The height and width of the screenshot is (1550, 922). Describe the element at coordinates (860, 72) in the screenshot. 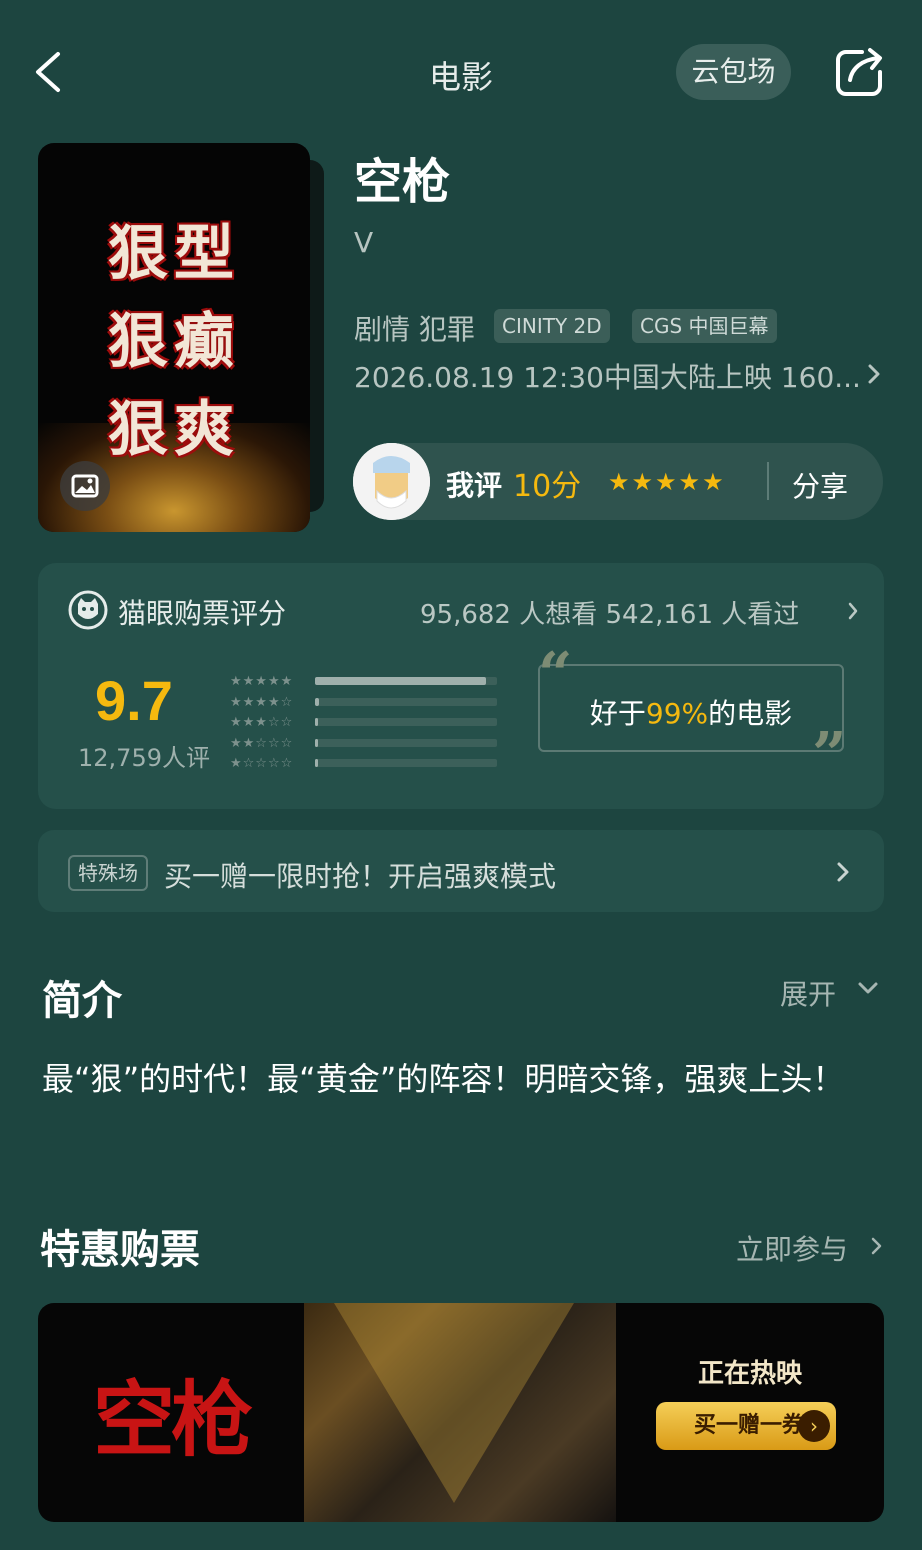

I see `share-icon` at that location.